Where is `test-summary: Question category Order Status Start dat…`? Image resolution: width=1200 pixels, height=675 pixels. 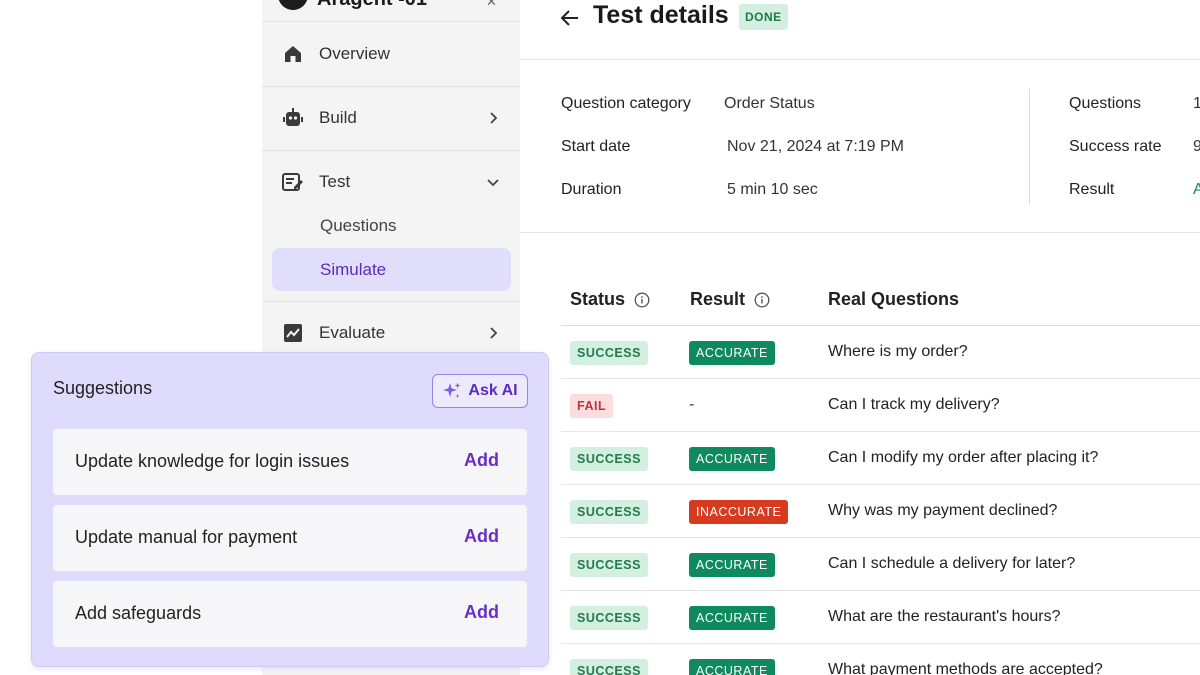 test-summary: Question category Order Status Start dat… is located at coordinates (860, 147).